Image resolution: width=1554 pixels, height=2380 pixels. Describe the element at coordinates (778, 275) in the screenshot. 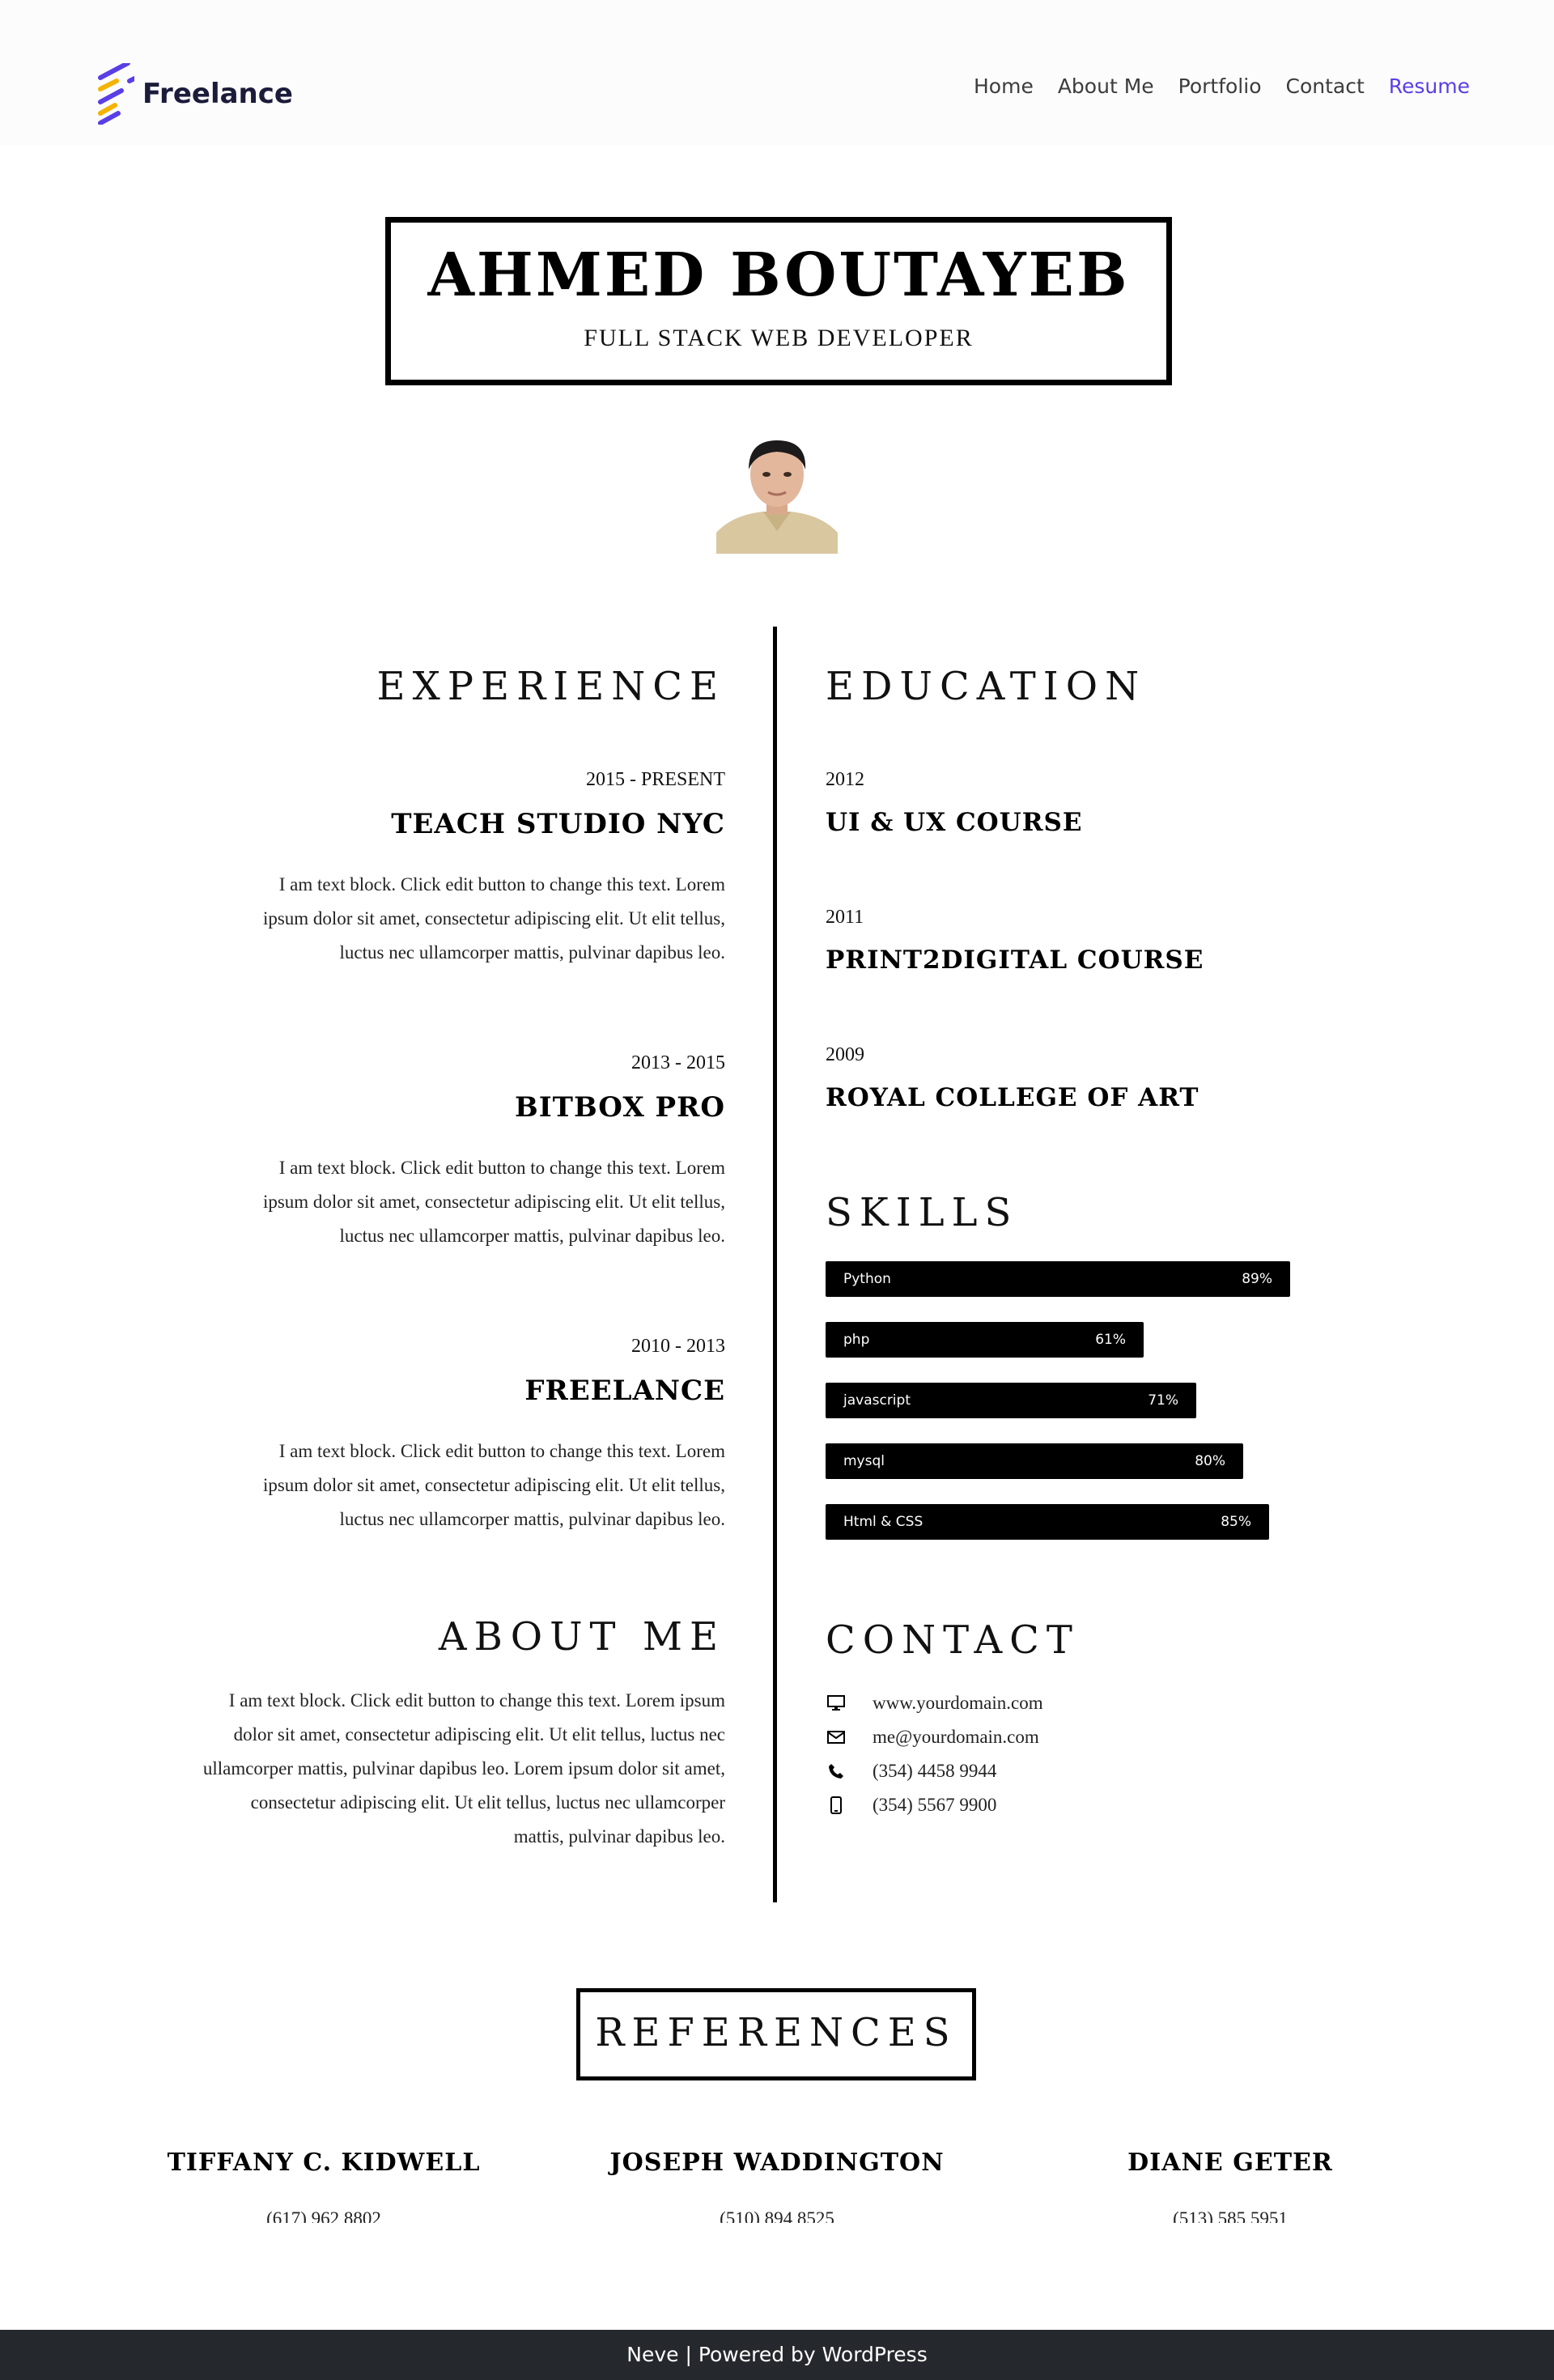

I see `person-name: AHMED BOUTAYEB` at that location.